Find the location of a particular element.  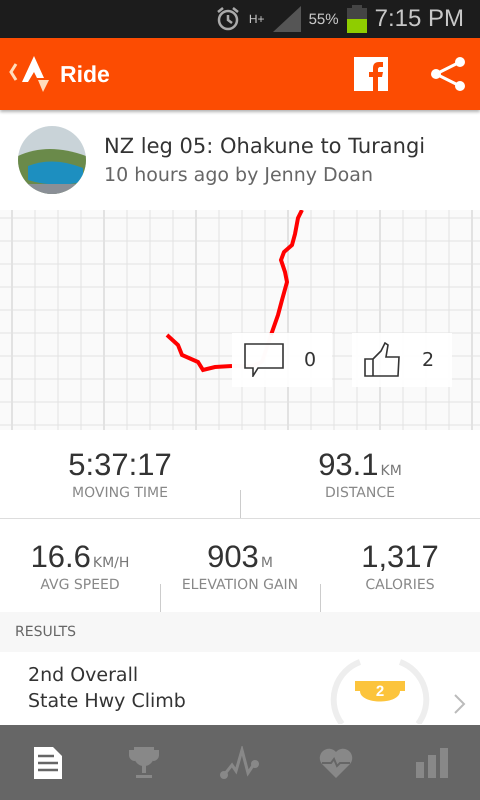

result-subtitle: State Hwy Climb is located at coordinates (107, 701).